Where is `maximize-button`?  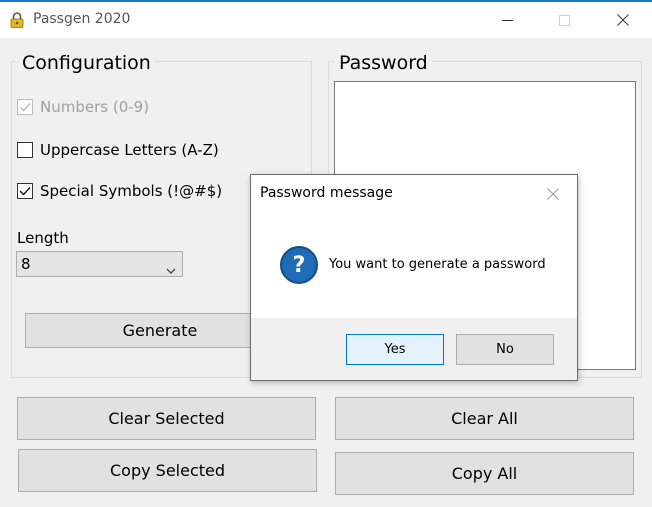 maximize-button is located at coordinates (564, 20).